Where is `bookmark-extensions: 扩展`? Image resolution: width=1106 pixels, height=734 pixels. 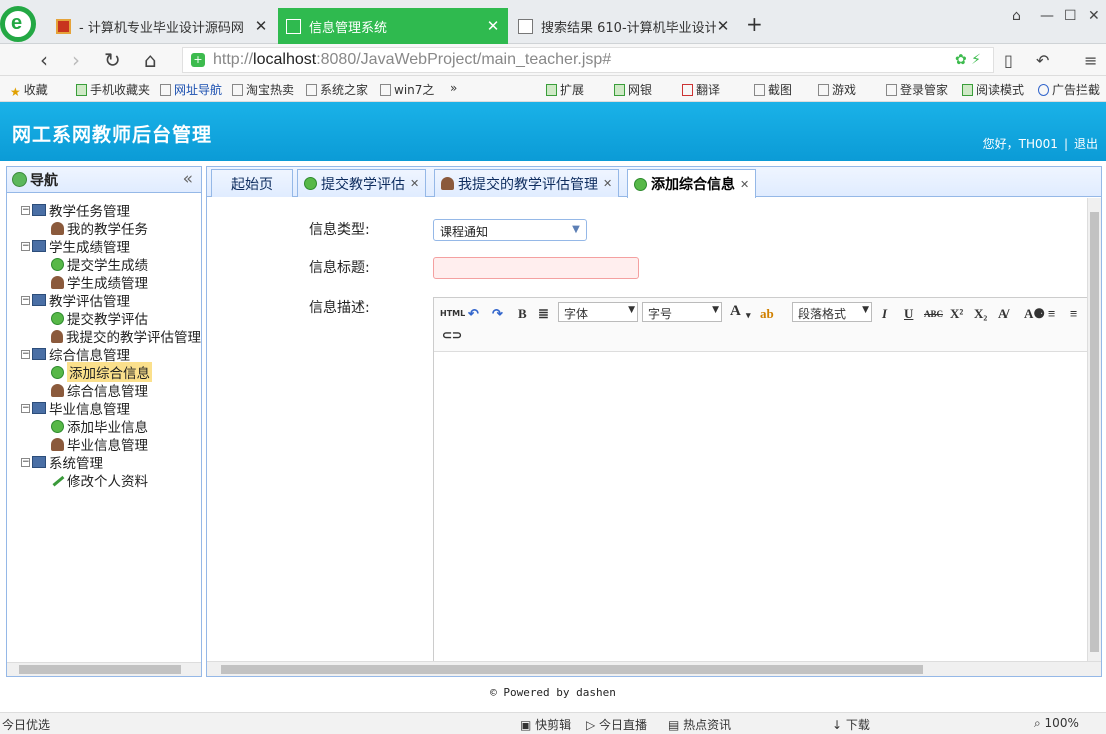 bookmark-extensions: 扩展 is located at coordinates (565, 89).